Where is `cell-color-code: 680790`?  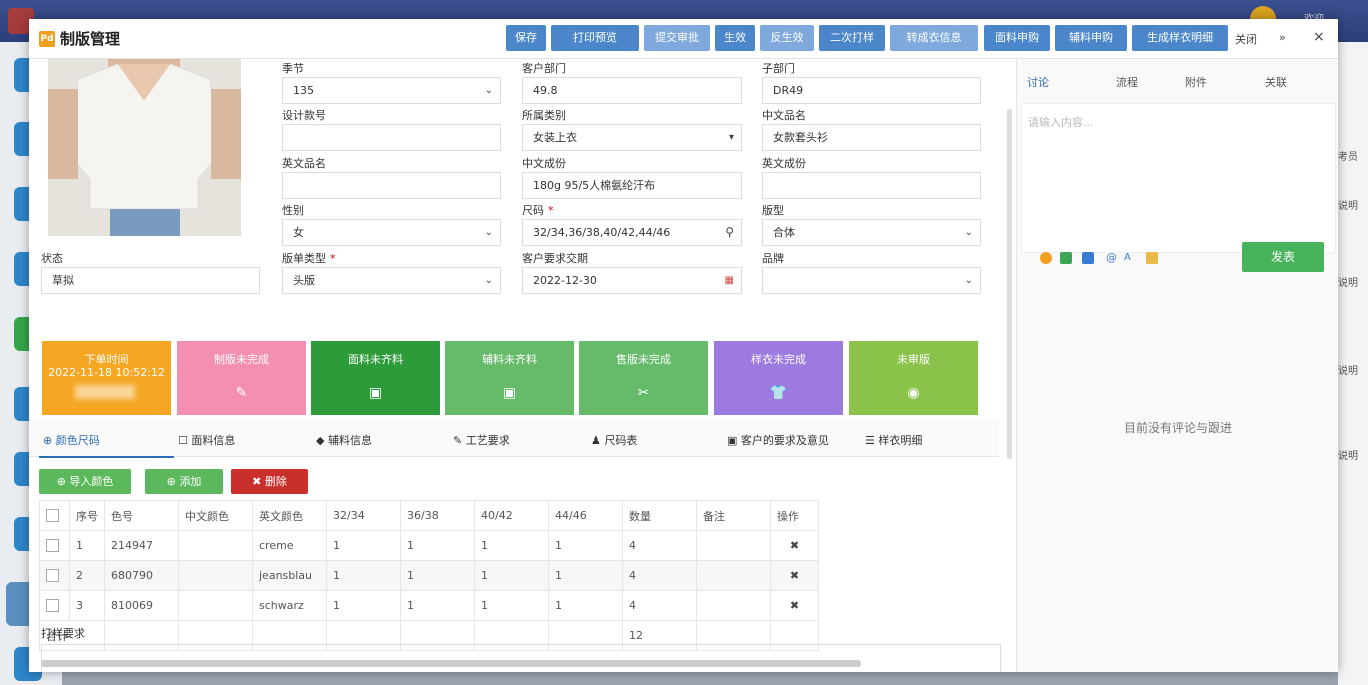
cell-color-code: 680790 is located at coordinates (141, 575).